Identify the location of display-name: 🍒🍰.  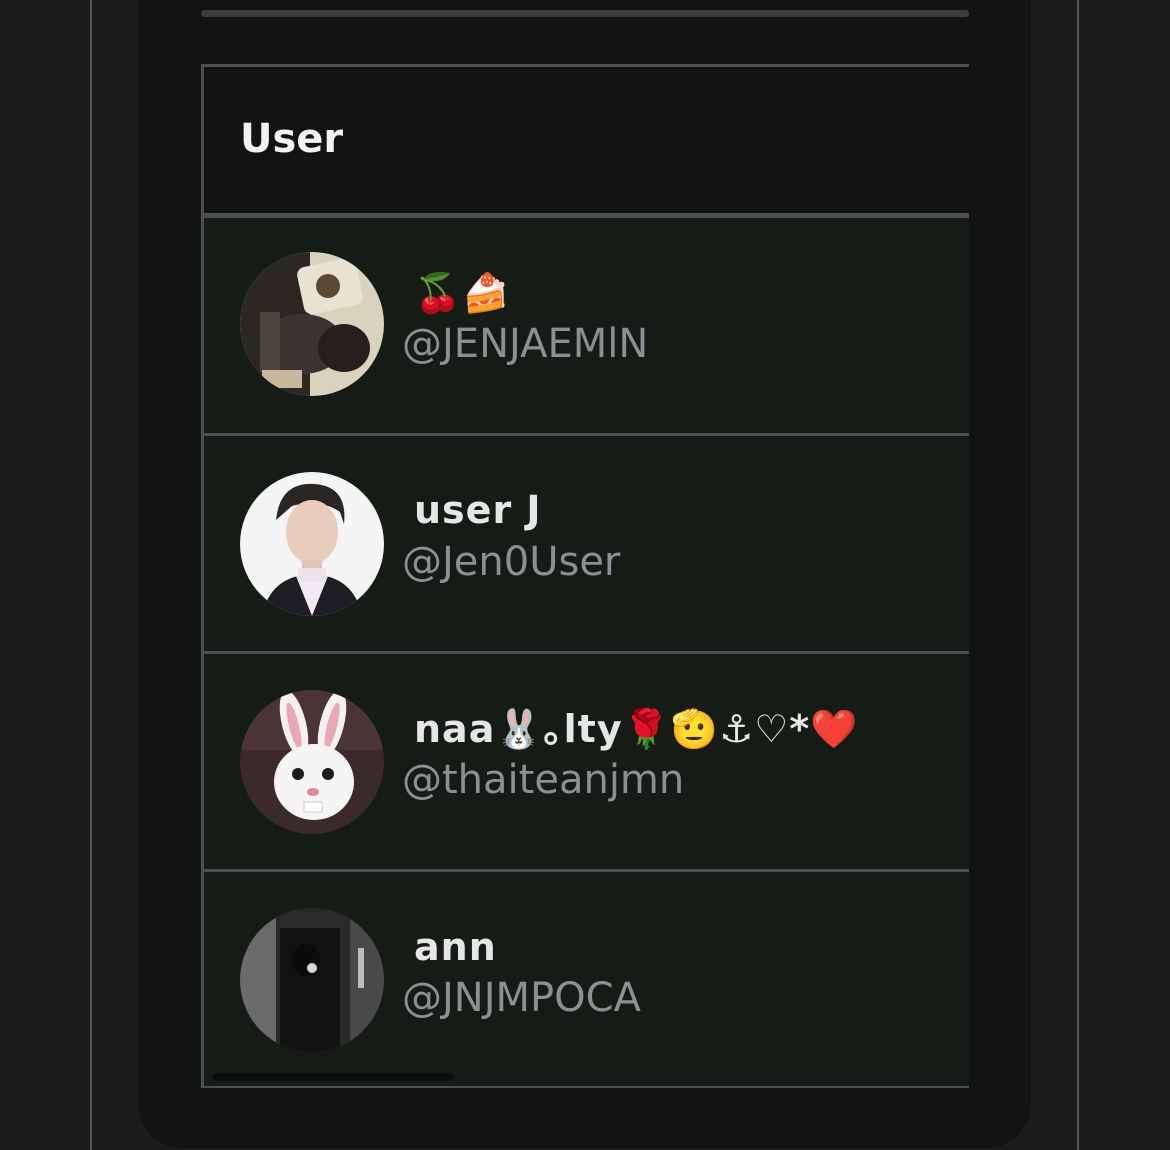
(462, 293).